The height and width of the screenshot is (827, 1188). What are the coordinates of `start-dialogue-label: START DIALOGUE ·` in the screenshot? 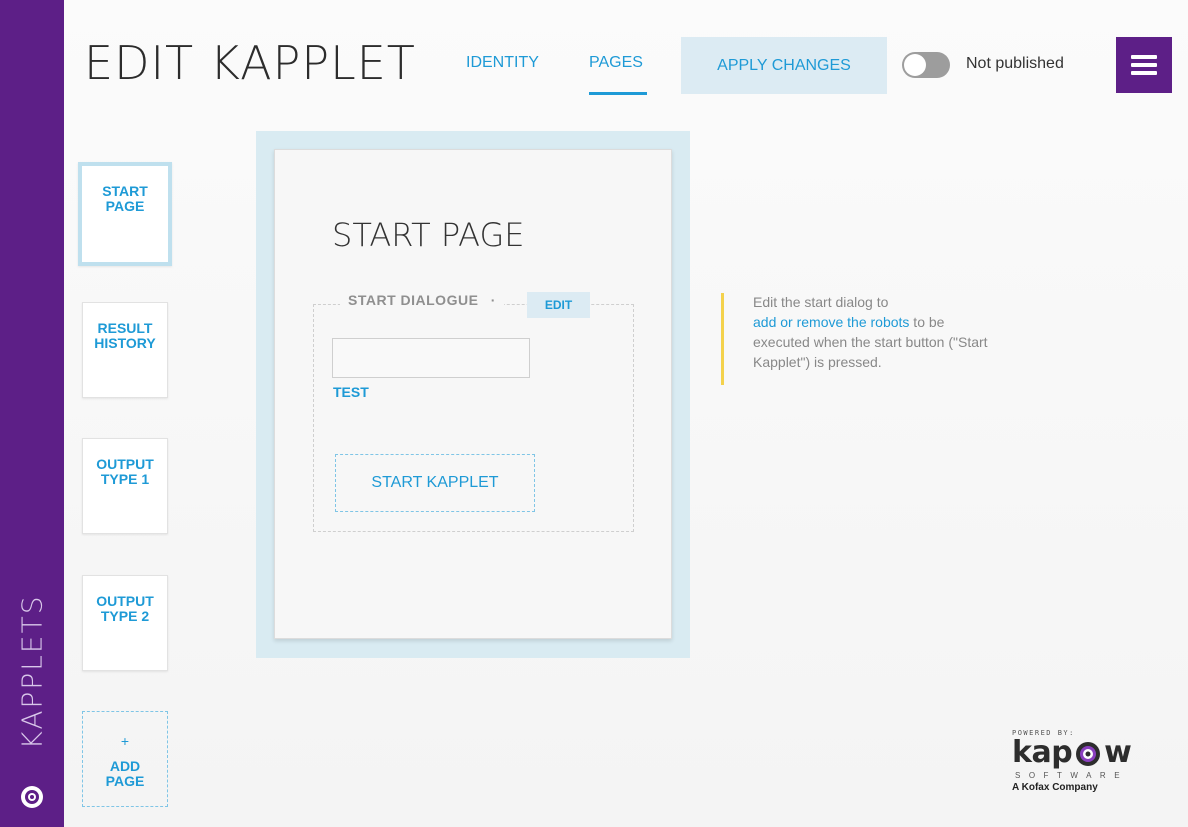 It's located at (422, 300).